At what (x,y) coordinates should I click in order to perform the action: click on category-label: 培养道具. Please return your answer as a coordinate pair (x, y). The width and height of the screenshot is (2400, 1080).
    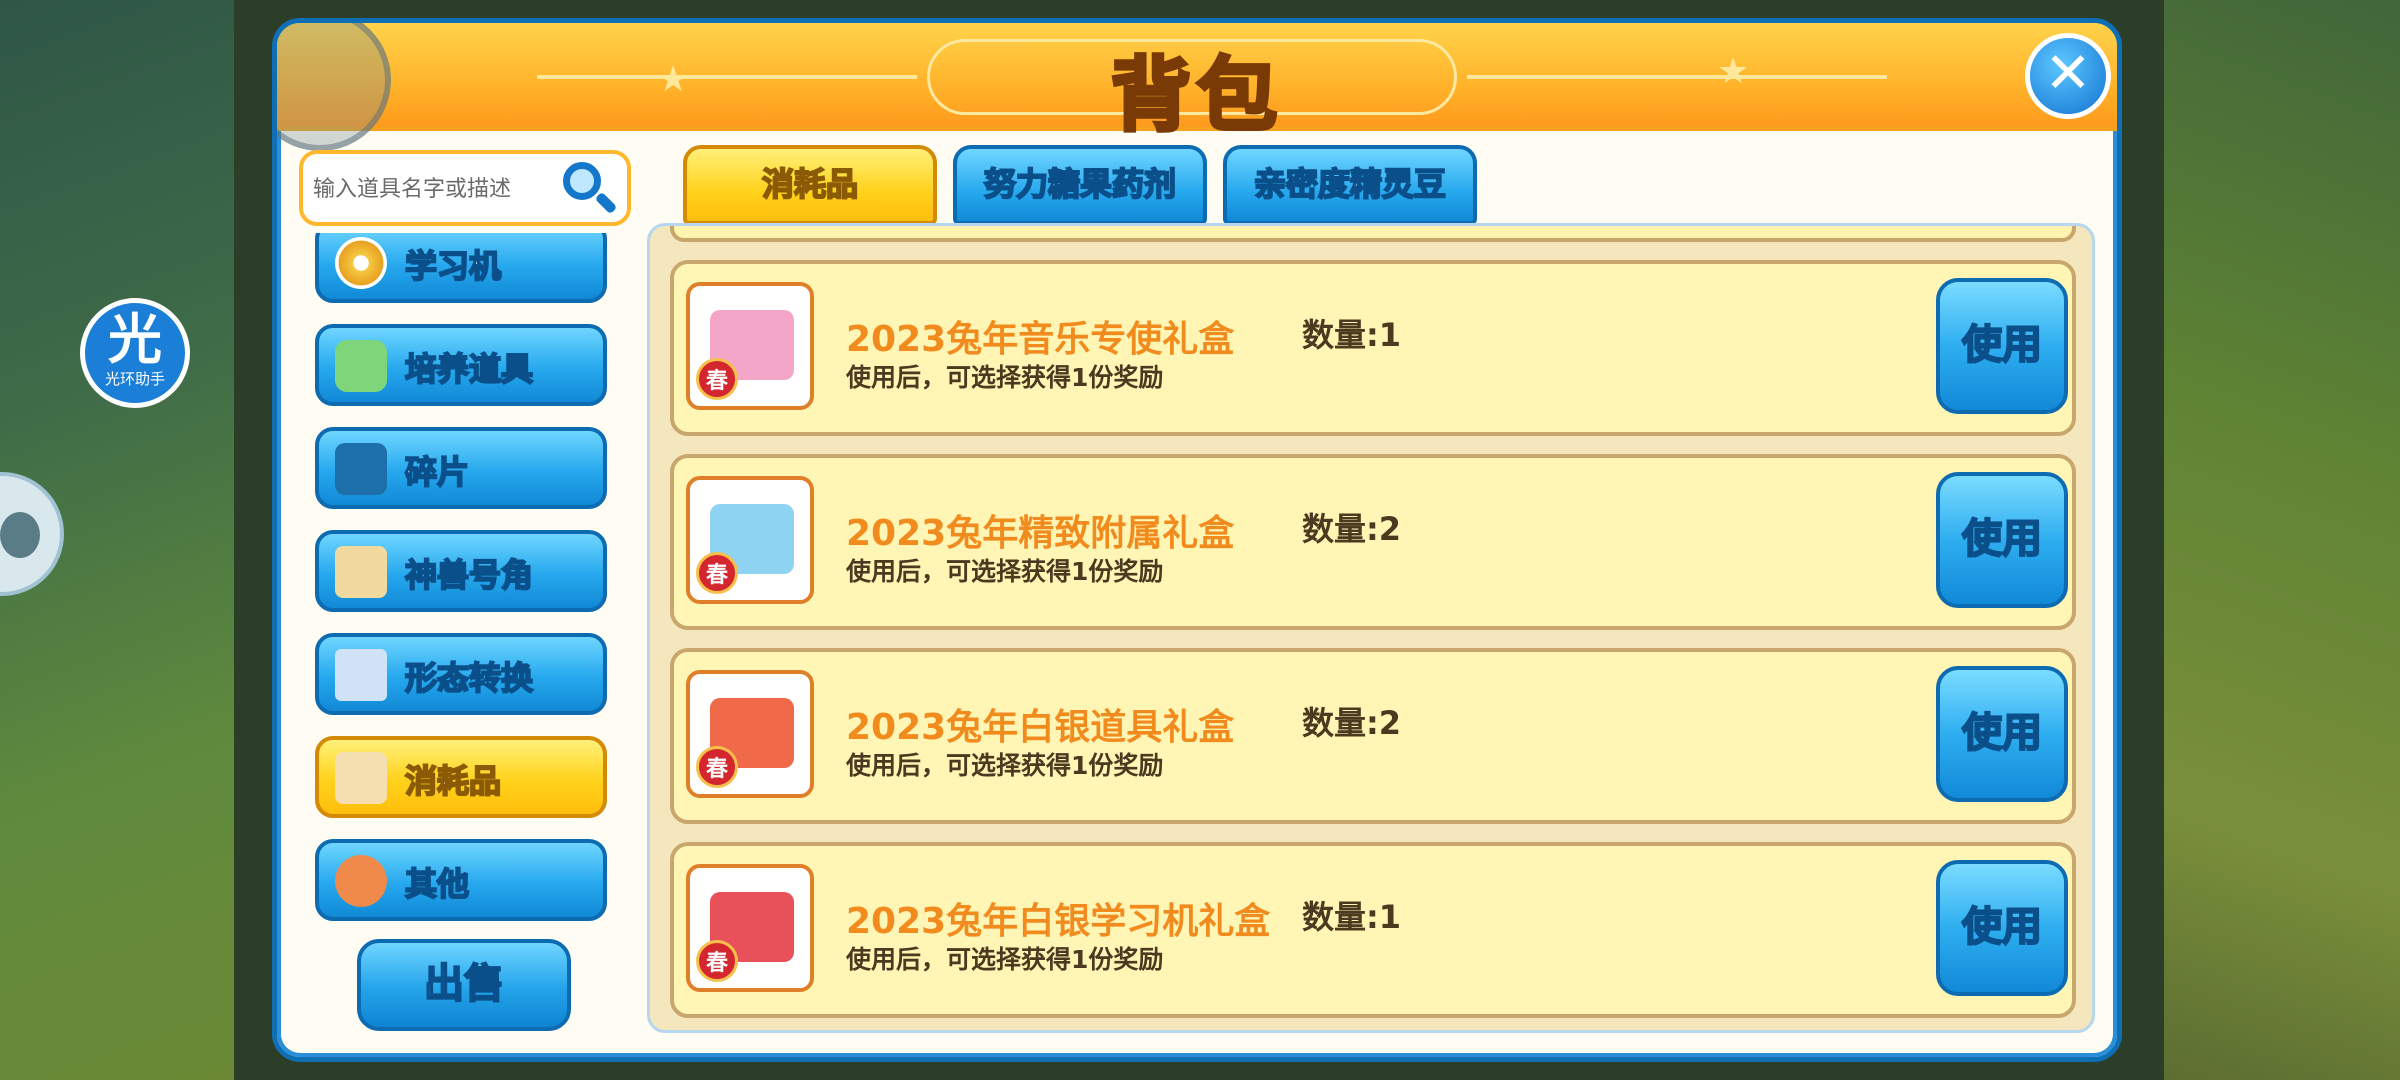
    Looking at the image, I should click on (469, 369).